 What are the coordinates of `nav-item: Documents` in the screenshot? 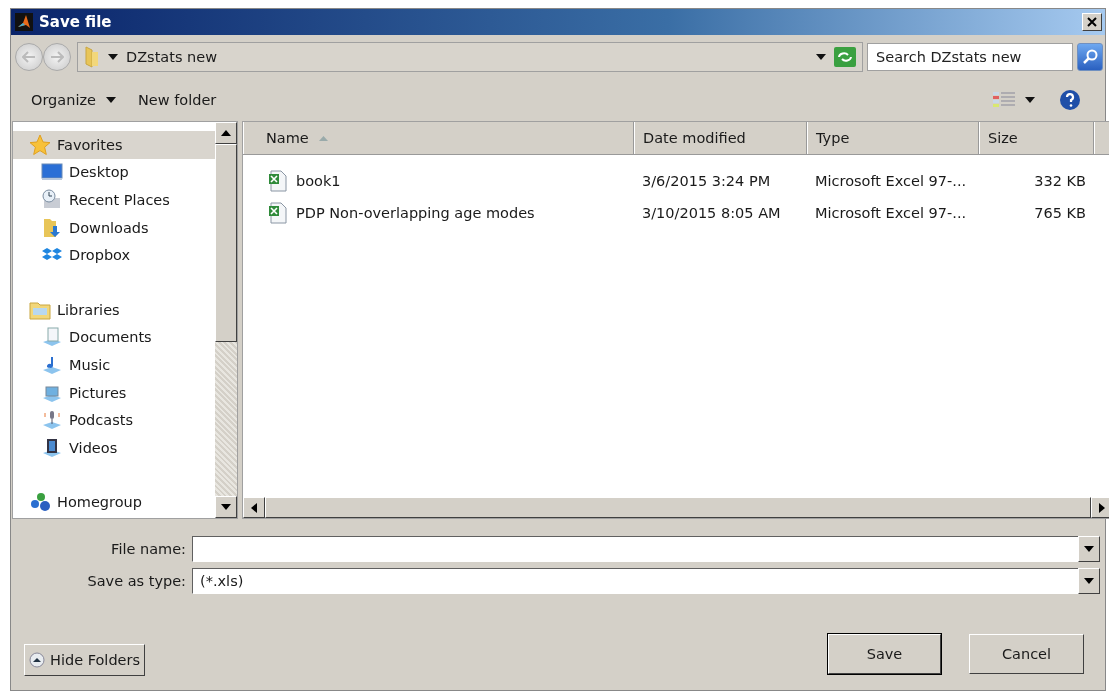 It's located at (114, 337).